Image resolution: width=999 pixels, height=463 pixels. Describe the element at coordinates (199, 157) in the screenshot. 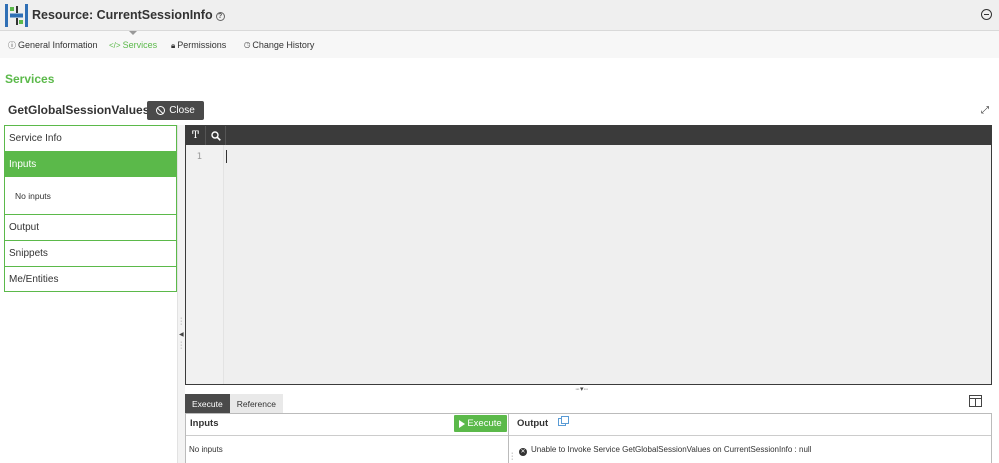

I see `line-number: 1` at that location.